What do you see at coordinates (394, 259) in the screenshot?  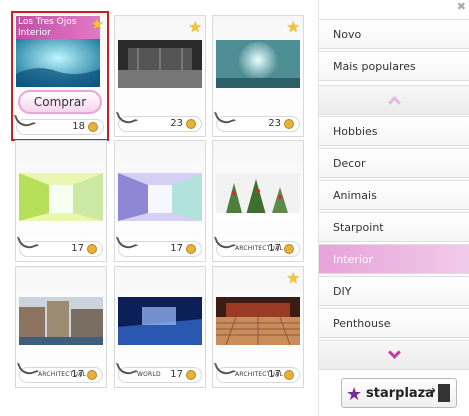 I see `sidebar-item-interior: Interior` at bounding box center [394, 259].